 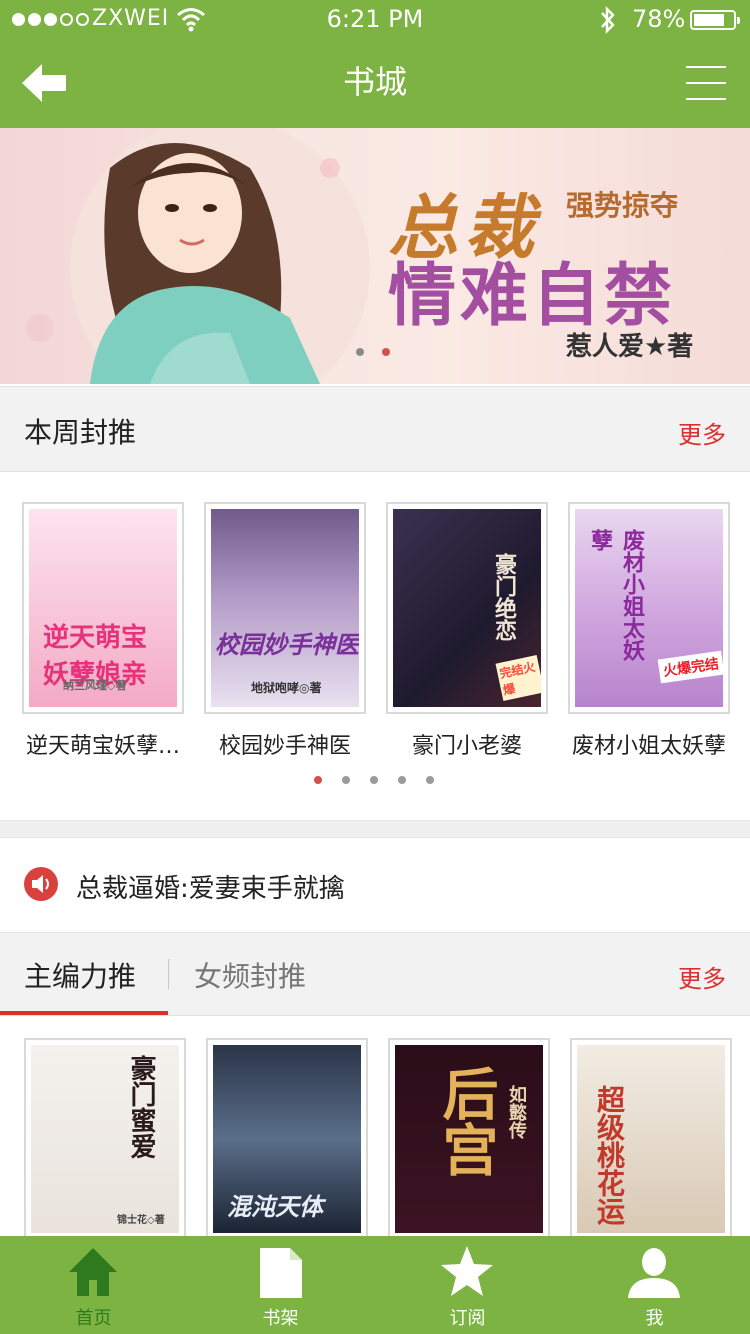 I want to click on cover-badge: 完结火爆, so click(x=518, y=678).